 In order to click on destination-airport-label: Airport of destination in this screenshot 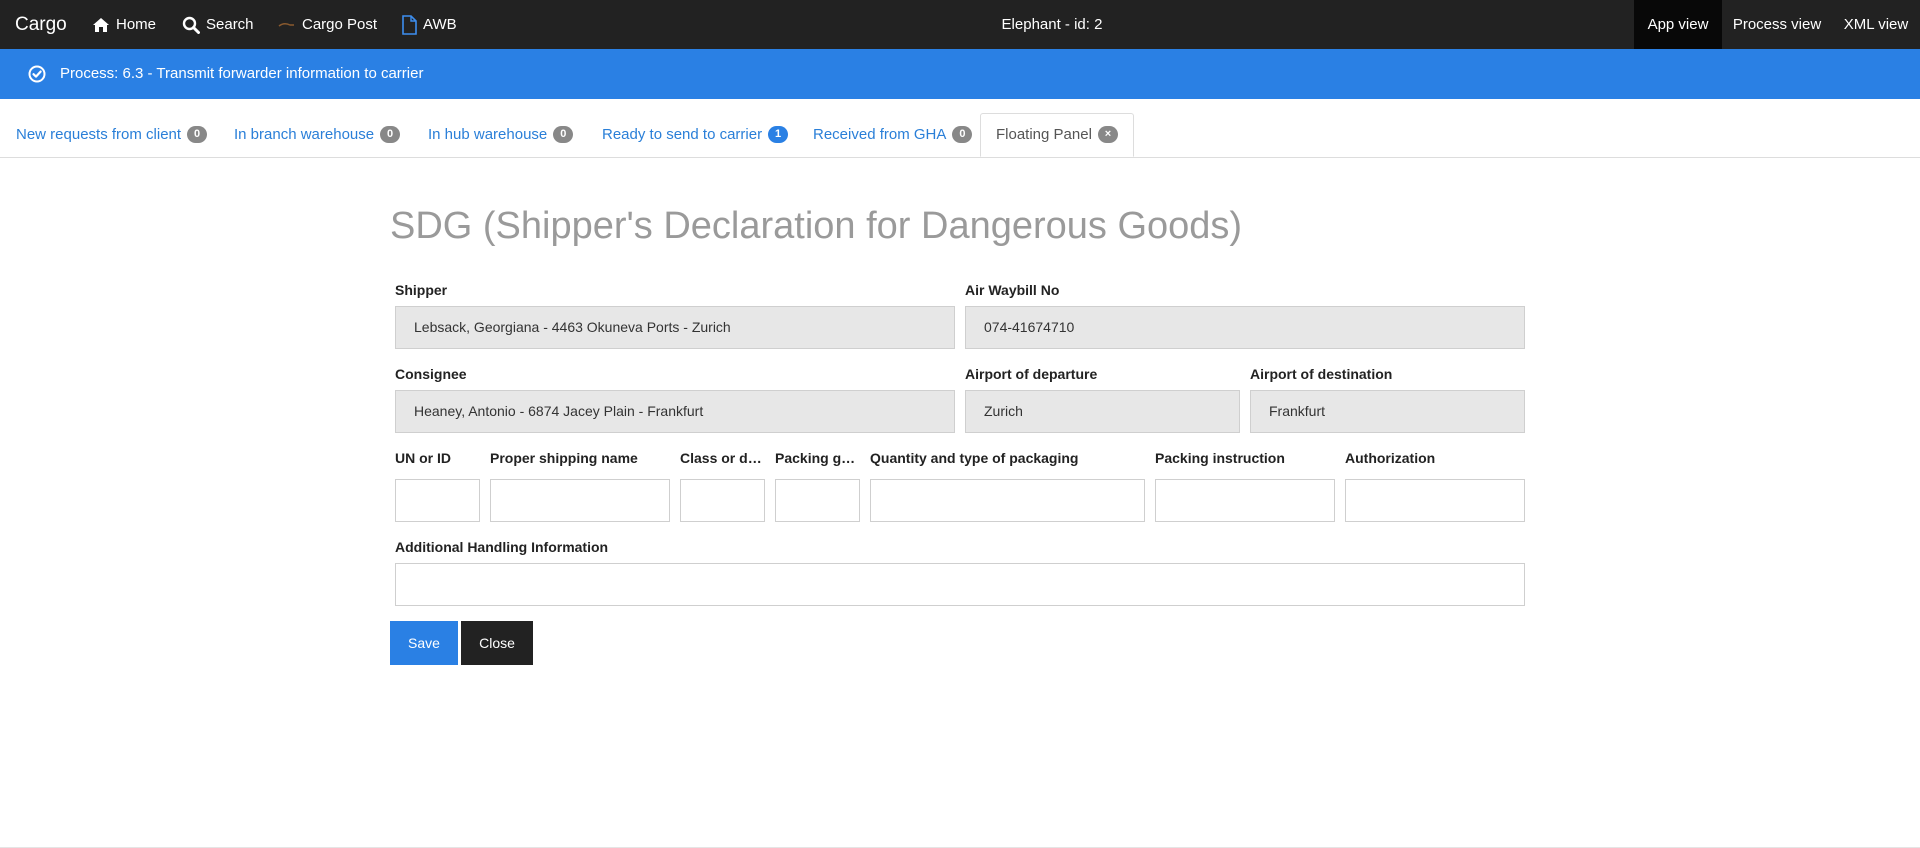, I will do `click(1321, 374)`.